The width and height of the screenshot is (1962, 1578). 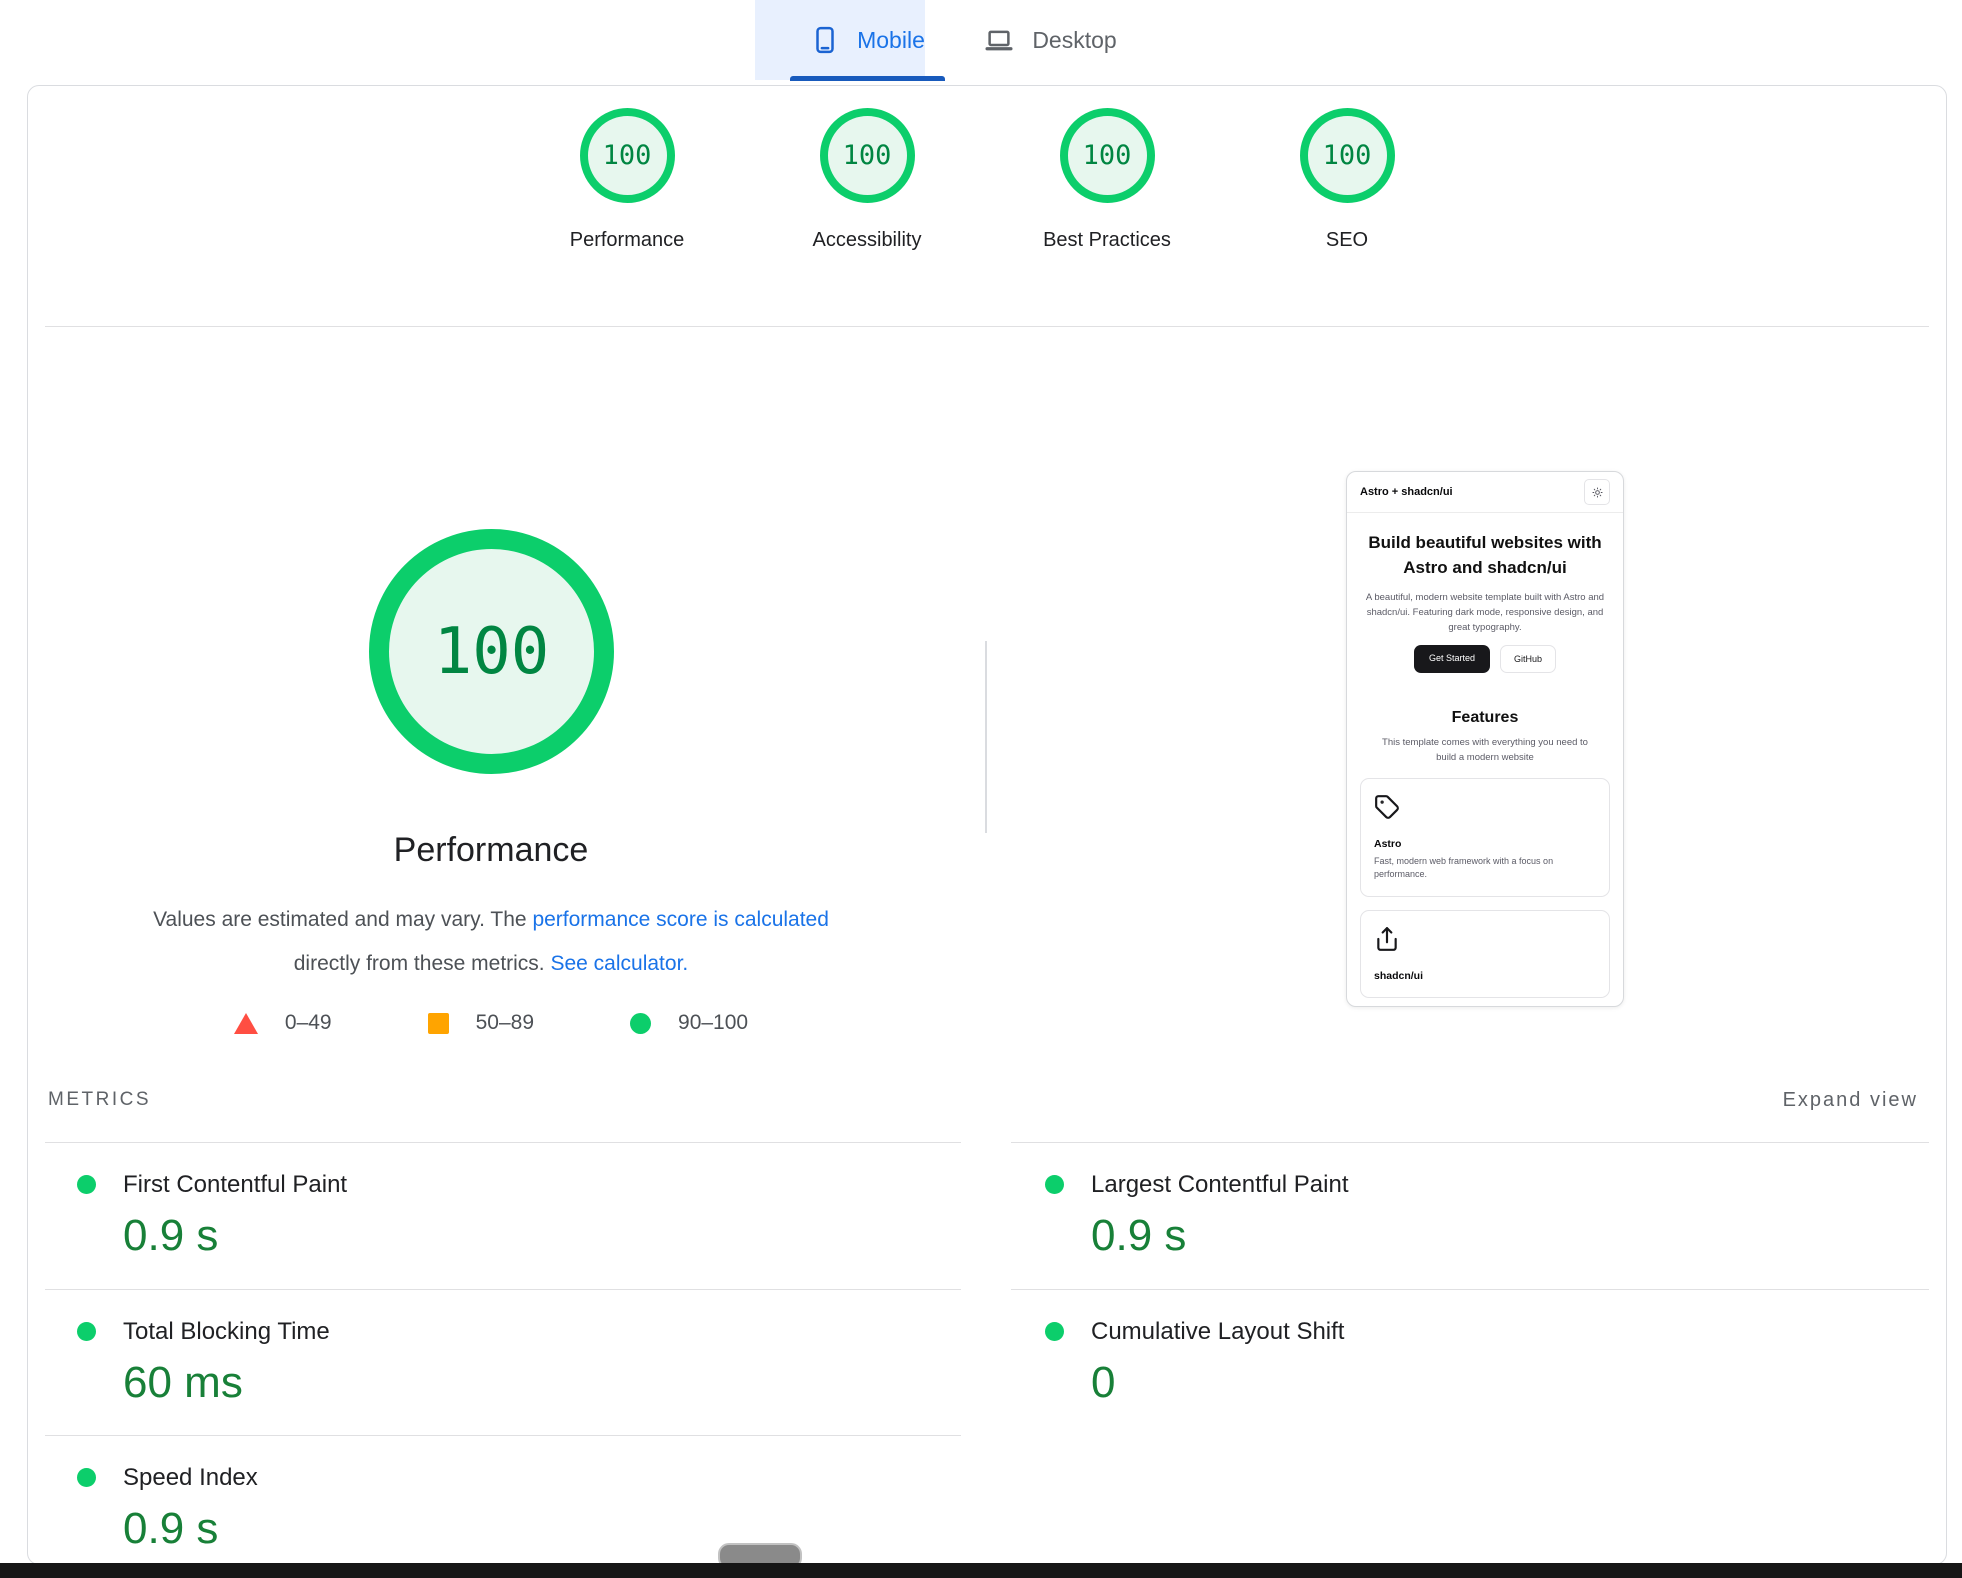 I want to click on metric-name: Total Blocking Time, so click(x=226, y=1331).